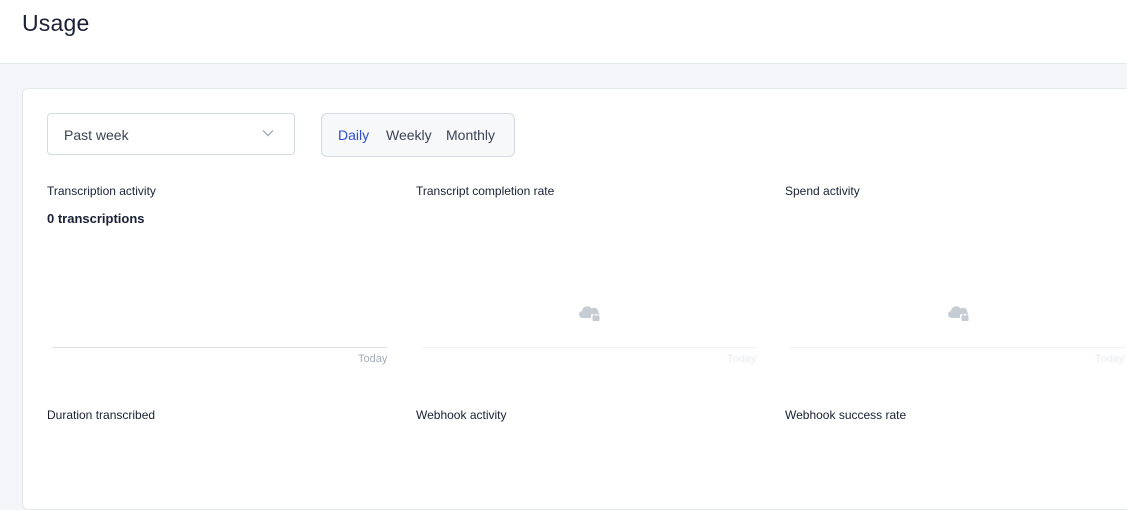 This screenshot has width=1127, height=510. I want to click on transcription-activity-title: Transcription activity, so click(101, 191).